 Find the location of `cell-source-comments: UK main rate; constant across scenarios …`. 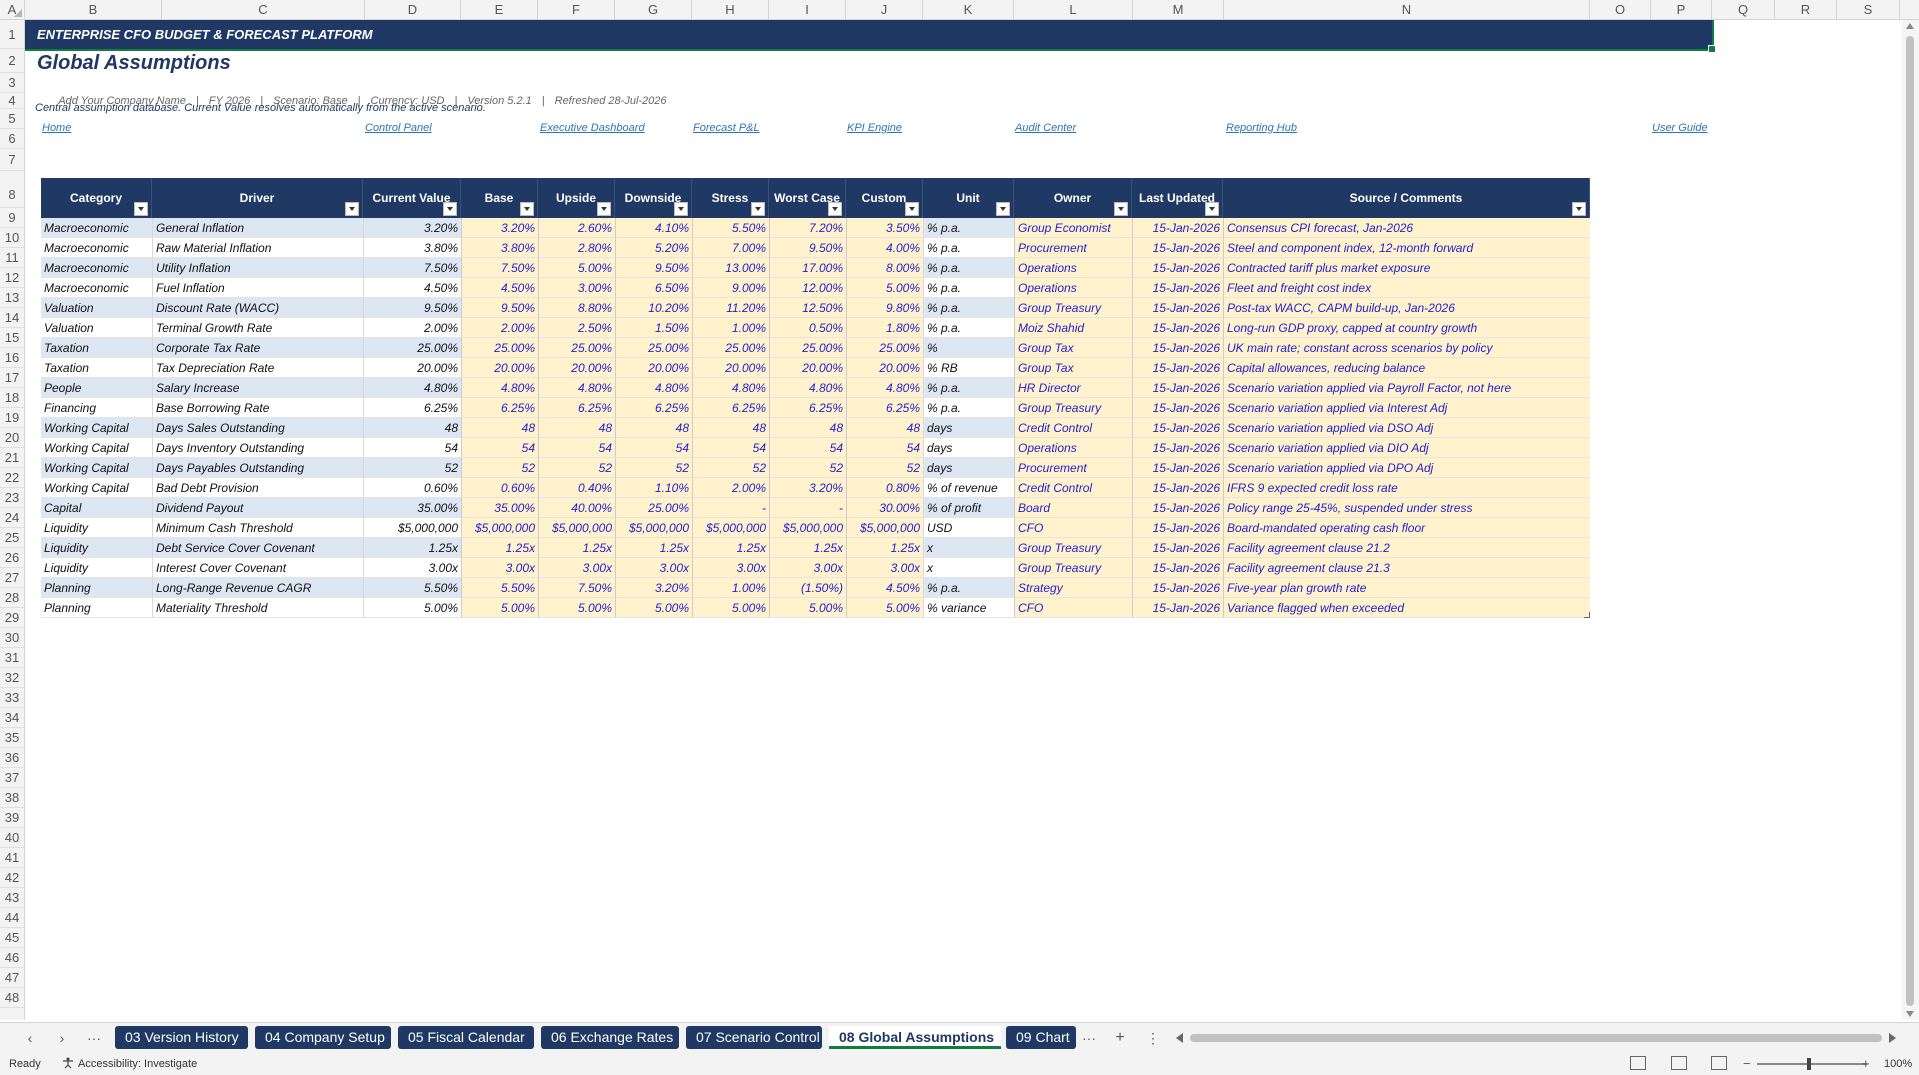

cell-source-comments: UK main rate; constant across scenarios … is located at coordinates (1406, 348).